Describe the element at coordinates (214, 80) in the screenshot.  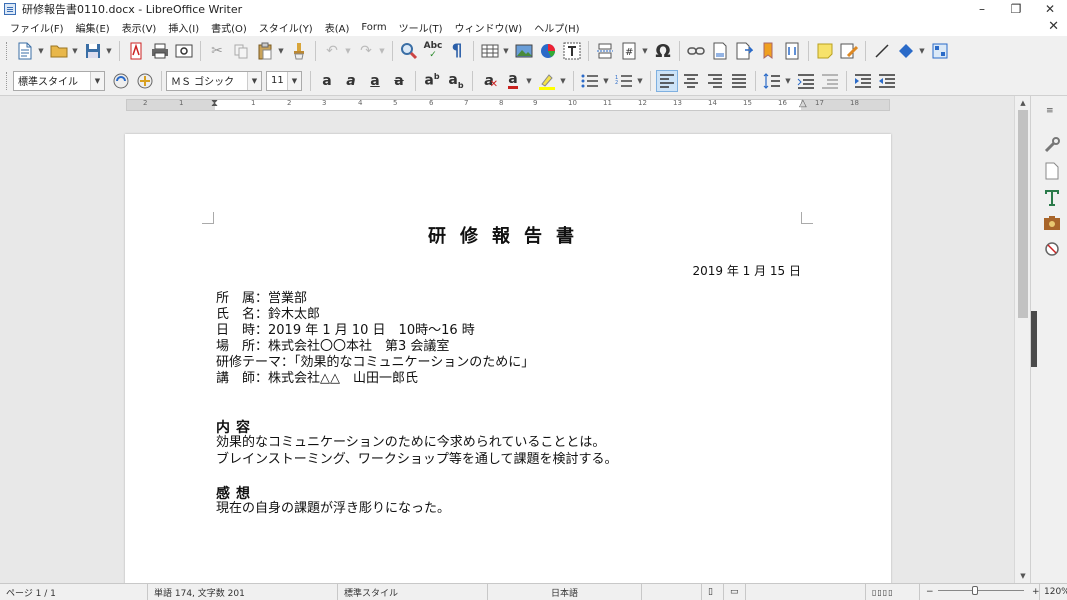
I see `font-name-combo: ＭＳ ゴシック ▼` at that location.